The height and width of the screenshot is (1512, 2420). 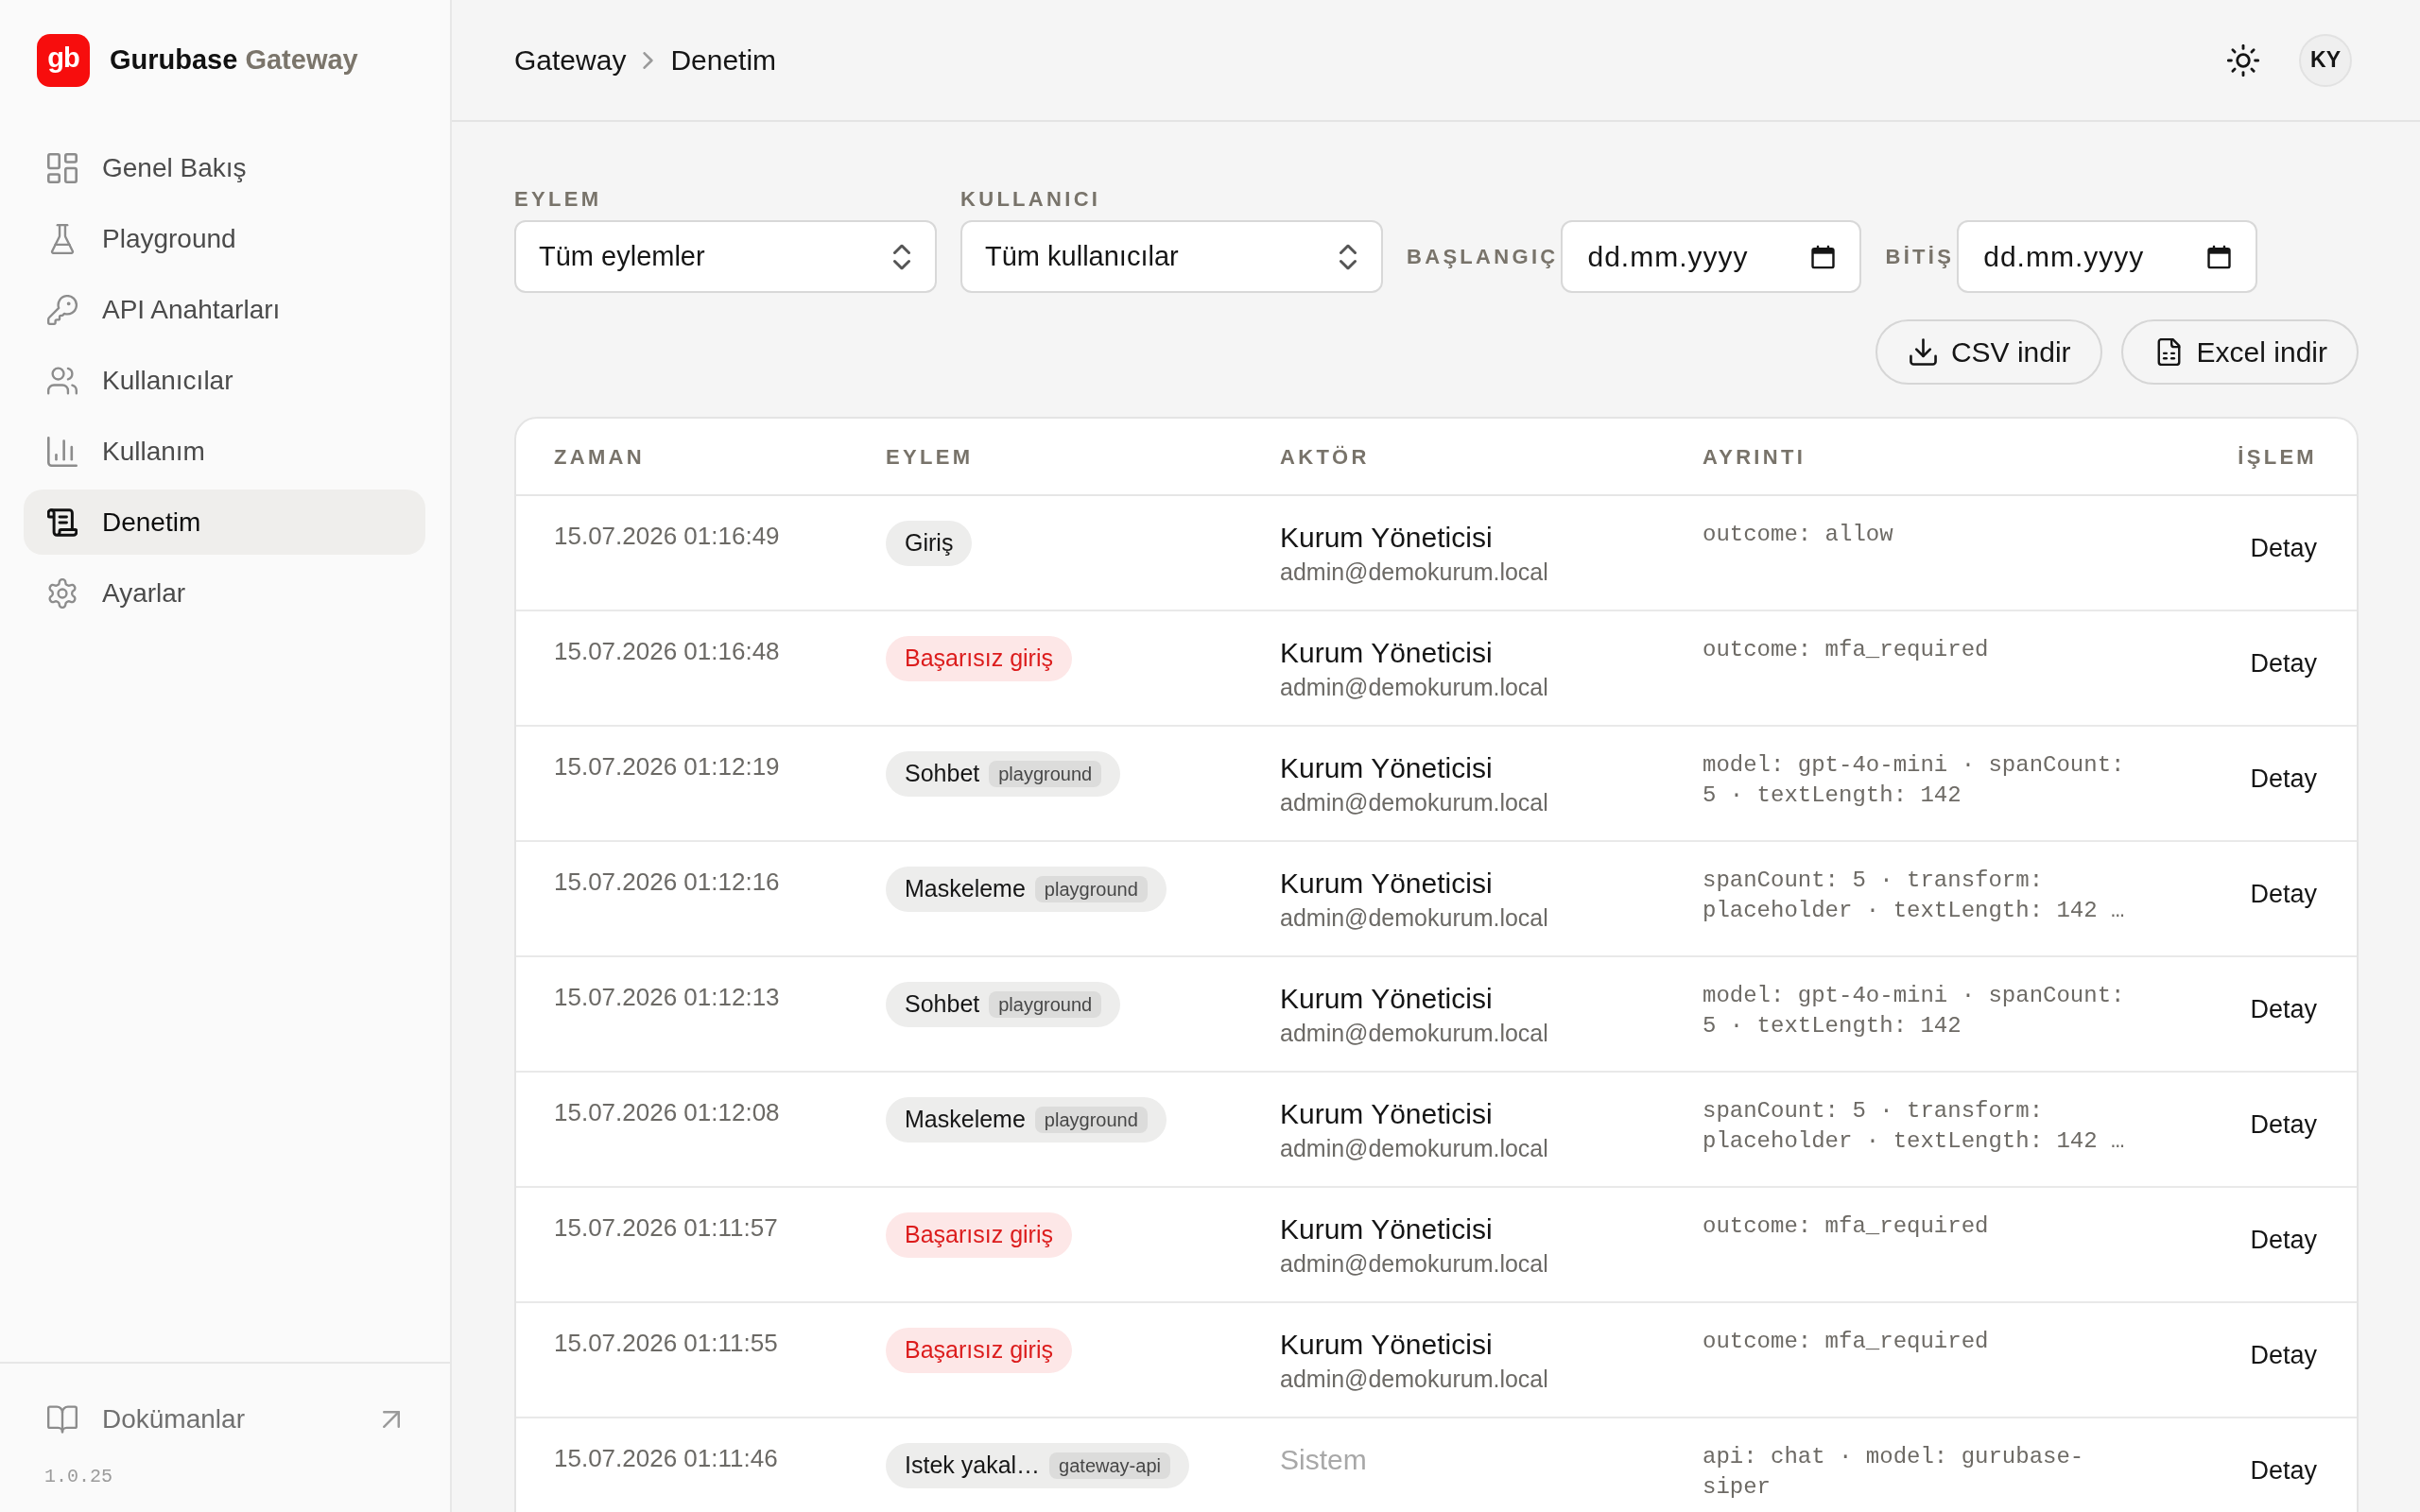 What do you see at coordinates (391, 1419) in the screenshot?
I see `external-arrow-icon` at bounding box center [391, 1419].